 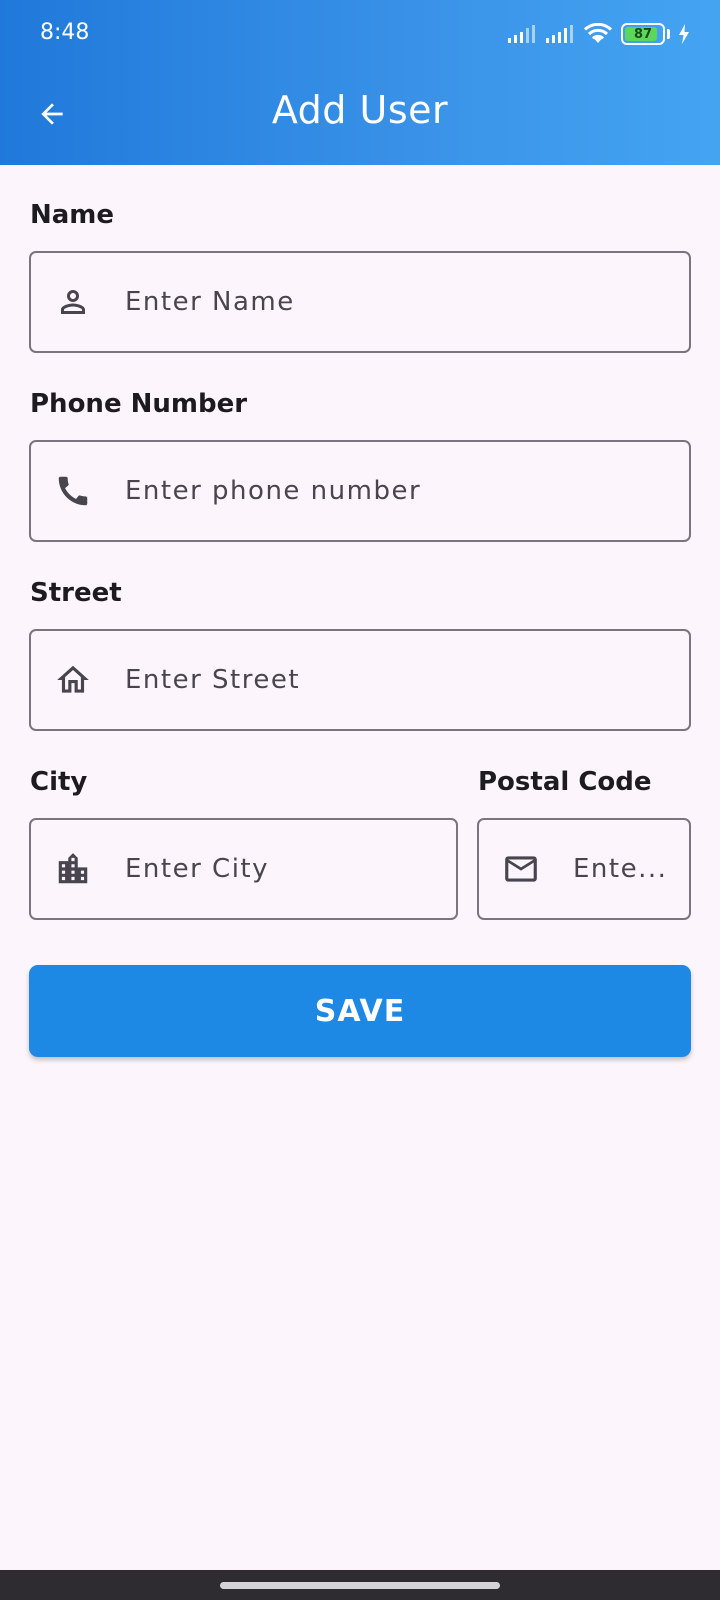 I want to click on name-field, so click(x=360, y=302).